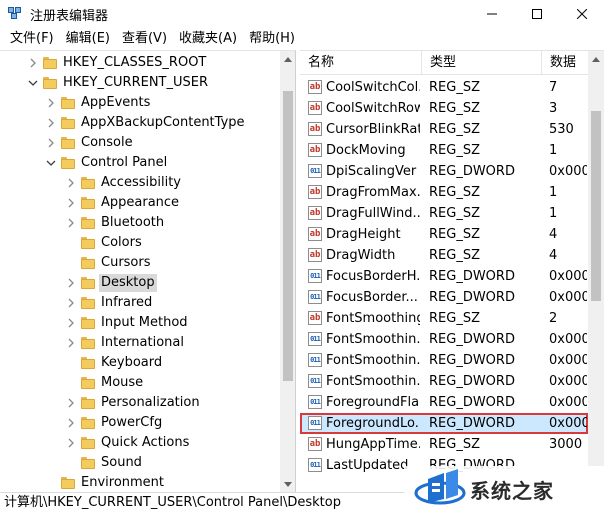 The image size is (604, 512). I want to click on tree-item: AppEvents, so click(140, 103).